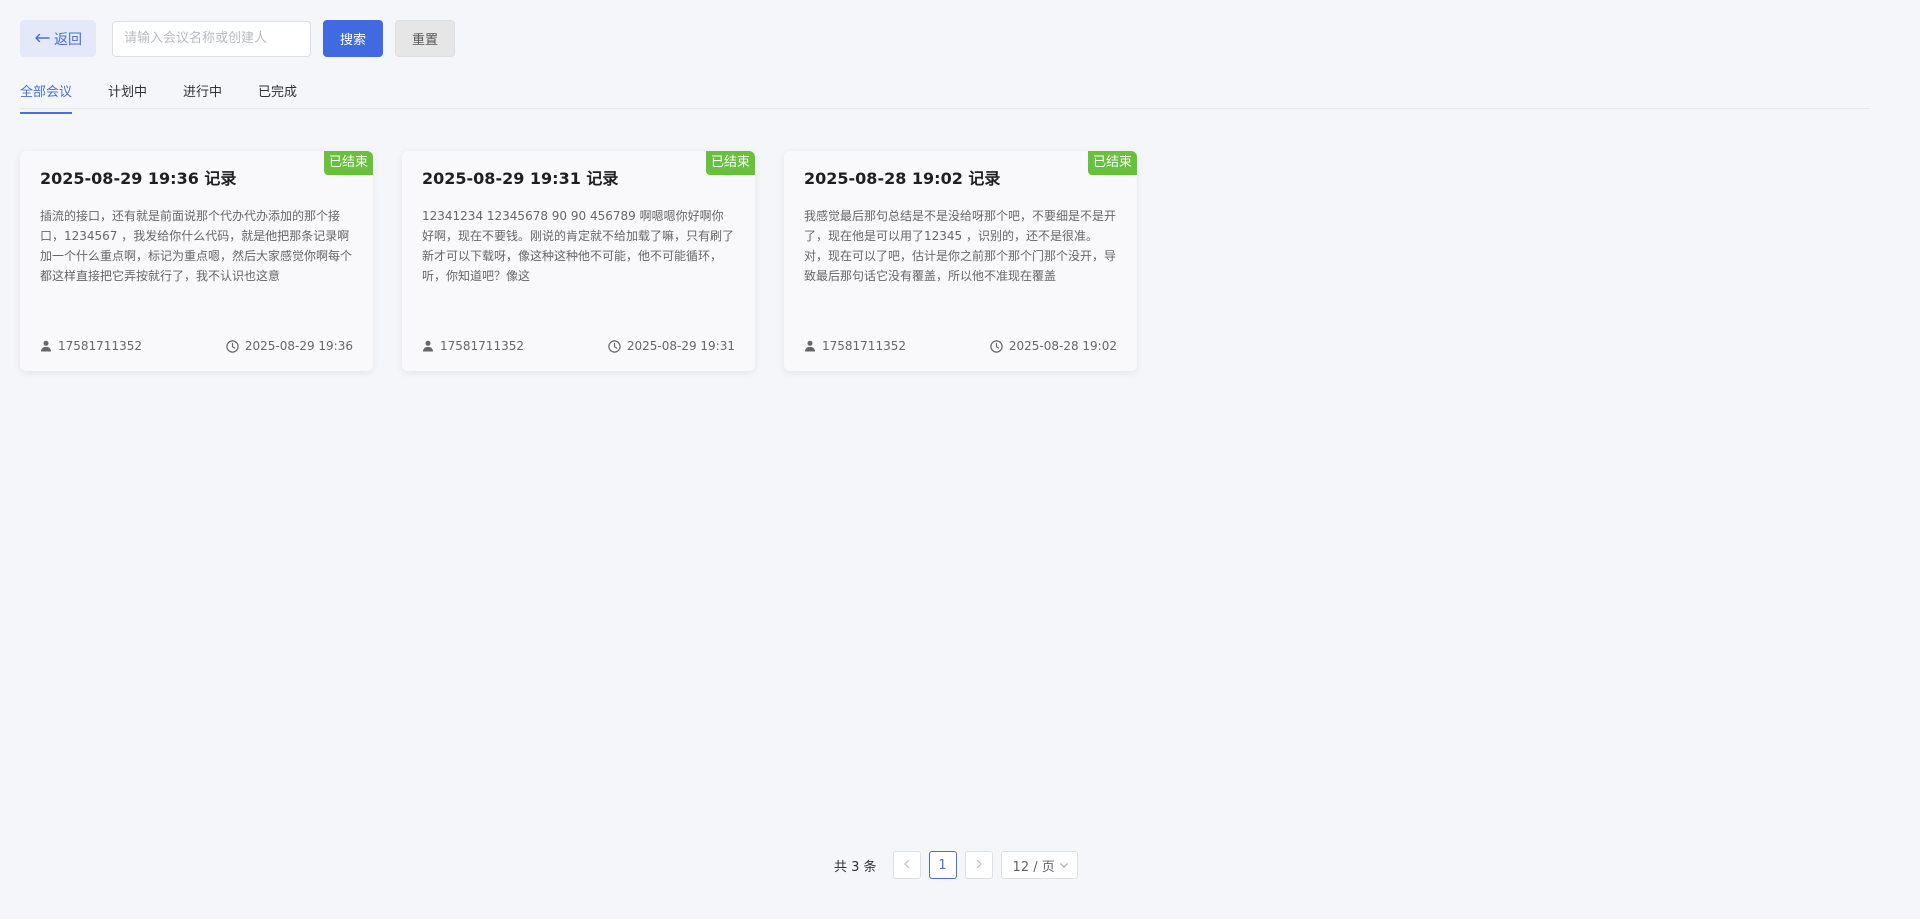  What do you see at coordinates (1062, 346) in the screenshot?
I see `meeting-time: 2025-08-28 19:02` at bounding box center [1062, 346].